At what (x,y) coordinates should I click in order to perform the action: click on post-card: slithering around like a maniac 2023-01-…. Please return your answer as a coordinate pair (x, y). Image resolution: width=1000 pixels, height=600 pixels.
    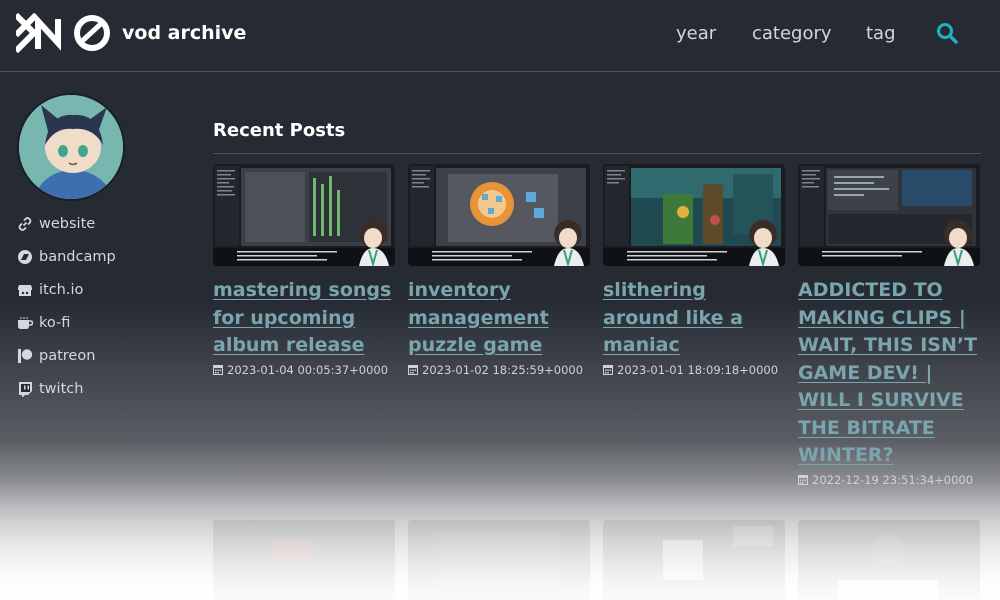
    Looking at the image, I should click on (694, 270).